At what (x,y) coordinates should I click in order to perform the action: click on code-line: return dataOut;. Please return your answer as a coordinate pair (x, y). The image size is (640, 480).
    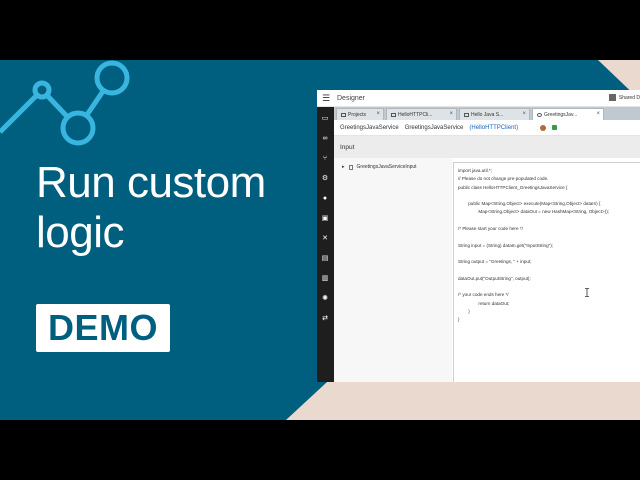
    Looking at the image, I should click on (484, 303).